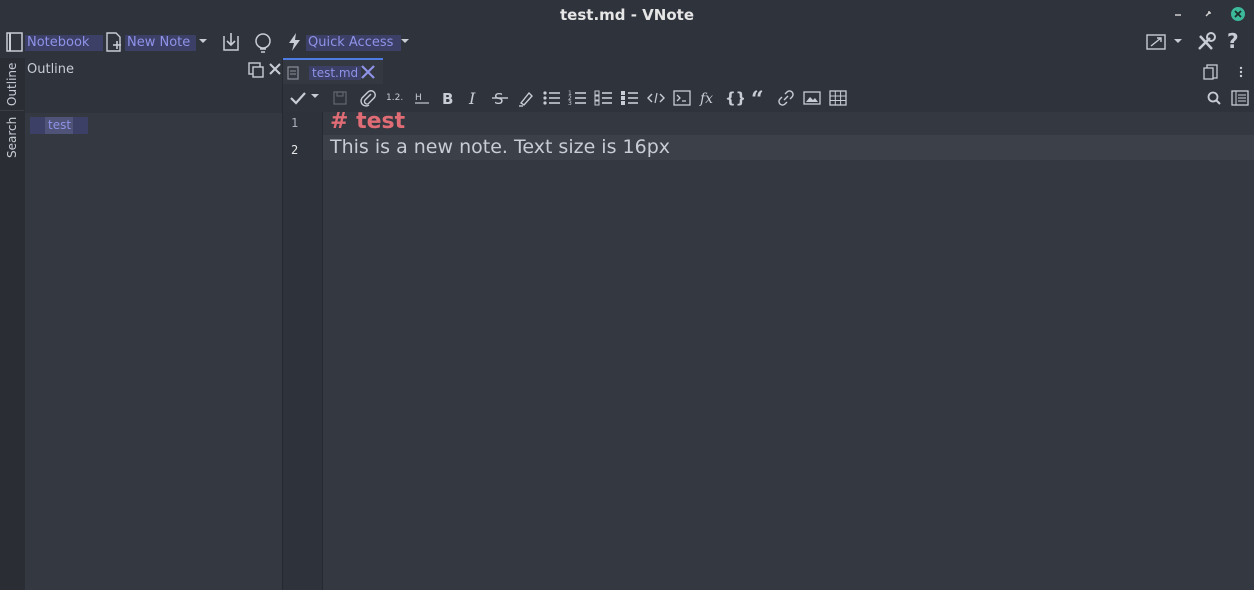 The height and width of the screenshot is (590, 1254). What do you see at coordinates (604, 98) in the screenshot?
I see `todo-list-icon` at bounding box center [604, 98].